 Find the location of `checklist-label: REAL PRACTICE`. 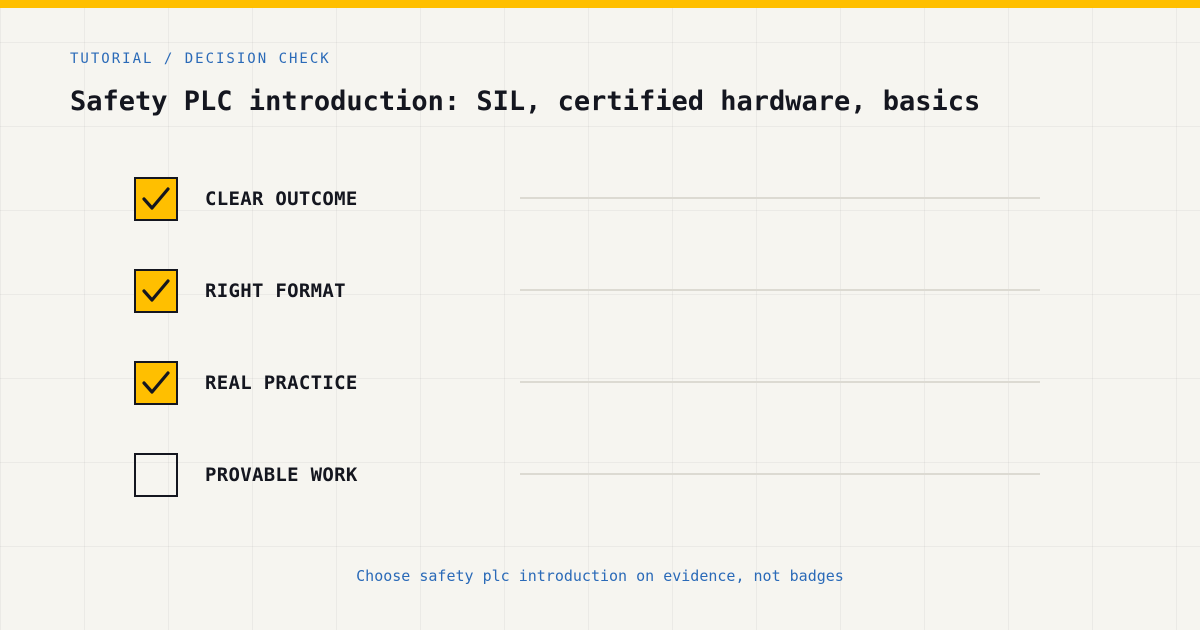

checklist-label: REAL PRACTICE is located at coordinates (281, 383).